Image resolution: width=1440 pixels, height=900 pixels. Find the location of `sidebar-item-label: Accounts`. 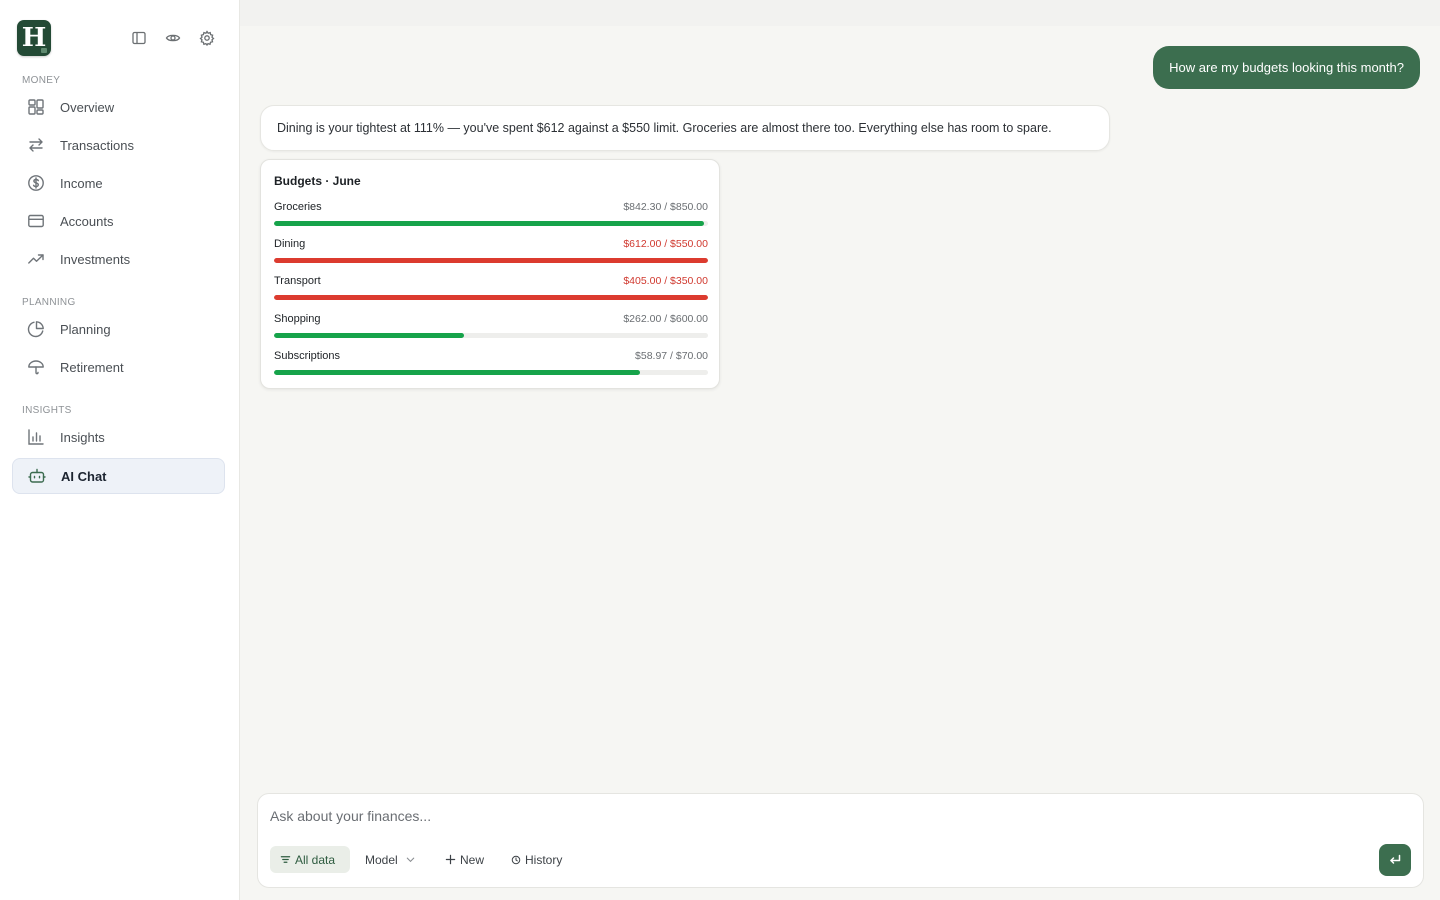

sidebar-item-label: Accounts is located at coordinates (87, 221).